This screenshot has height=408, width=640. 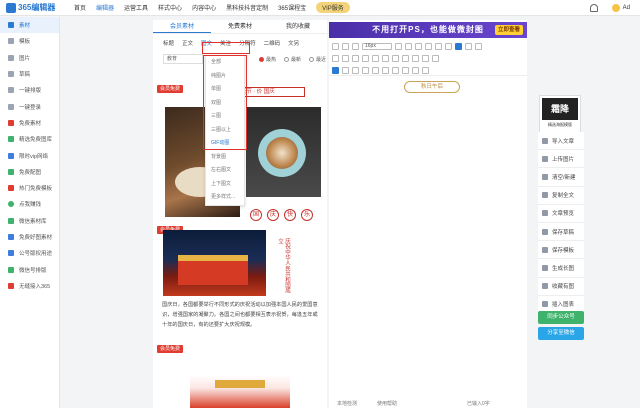 I want to click on upload-image-button: 上传图片, so click(x=561, y=159).